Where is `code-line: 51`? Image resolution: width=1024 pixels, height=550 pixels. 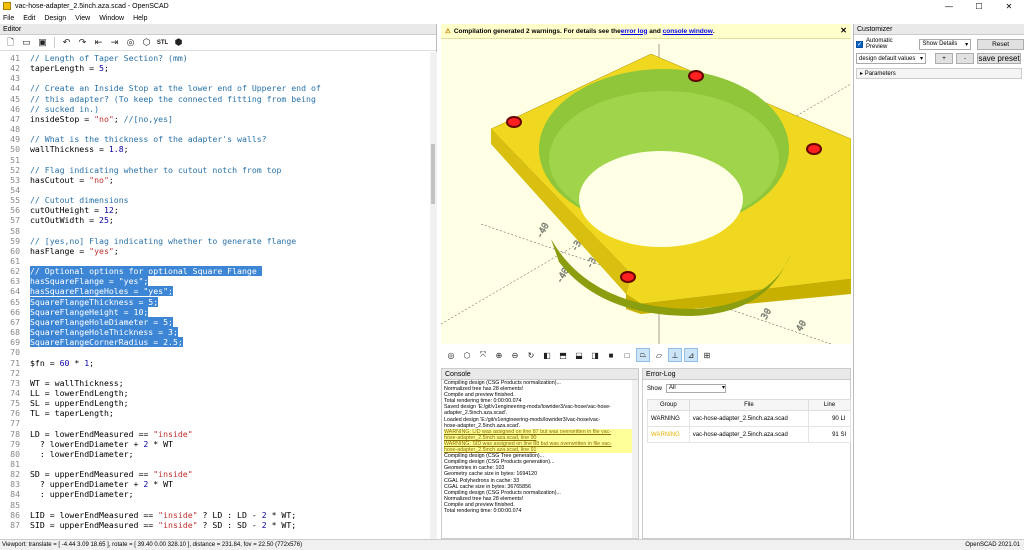
code-line: 51 is located at coordinates (215, 160).